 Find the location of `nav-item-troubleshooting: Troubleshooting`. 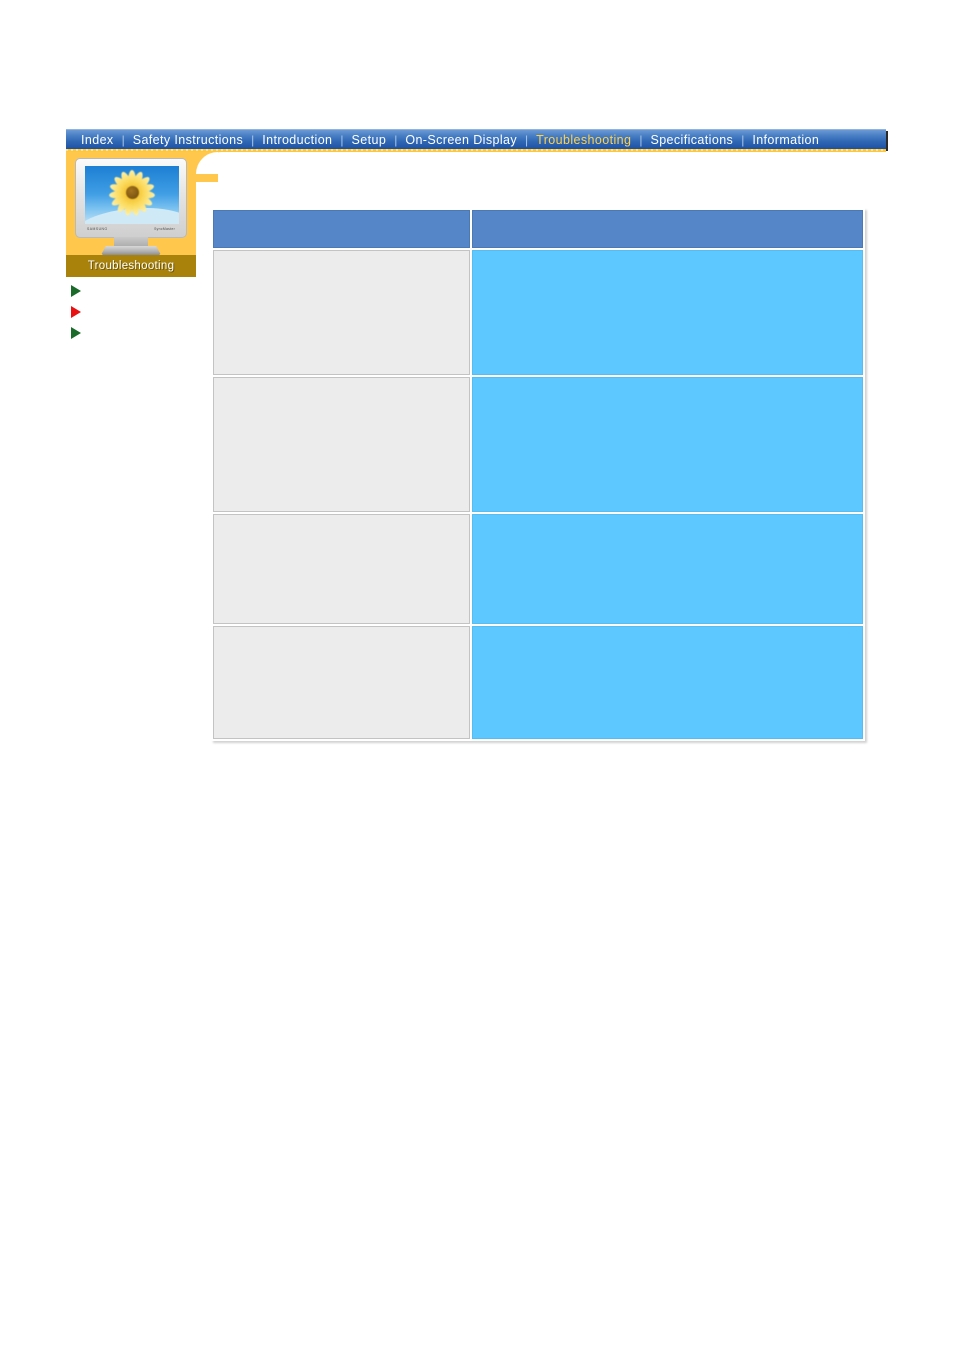

nav-item-troubleshooting: Troubleshooting is located at coordinates (583, 140).